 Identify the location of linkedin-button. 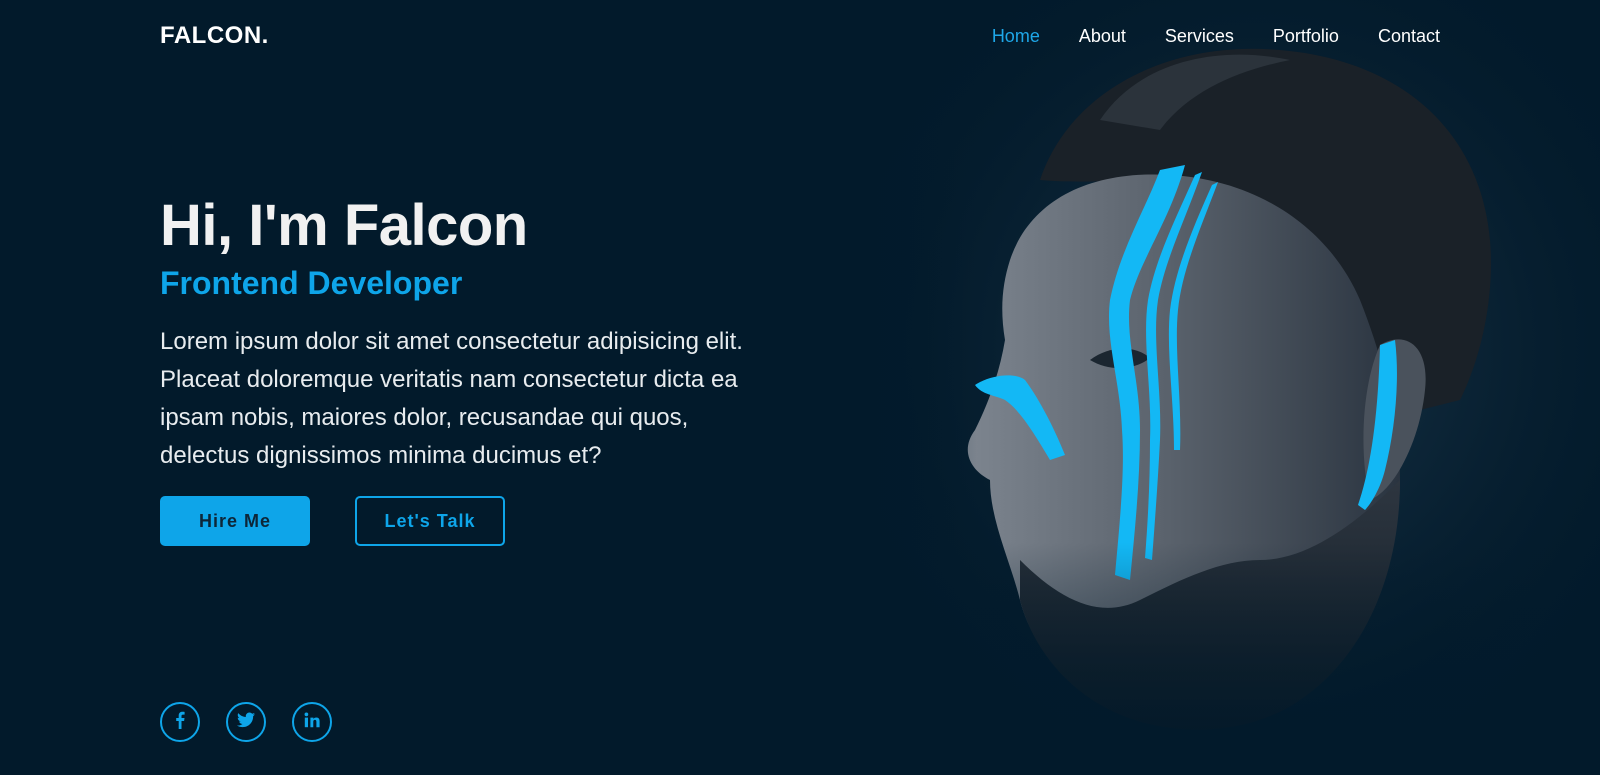
(312, 722).